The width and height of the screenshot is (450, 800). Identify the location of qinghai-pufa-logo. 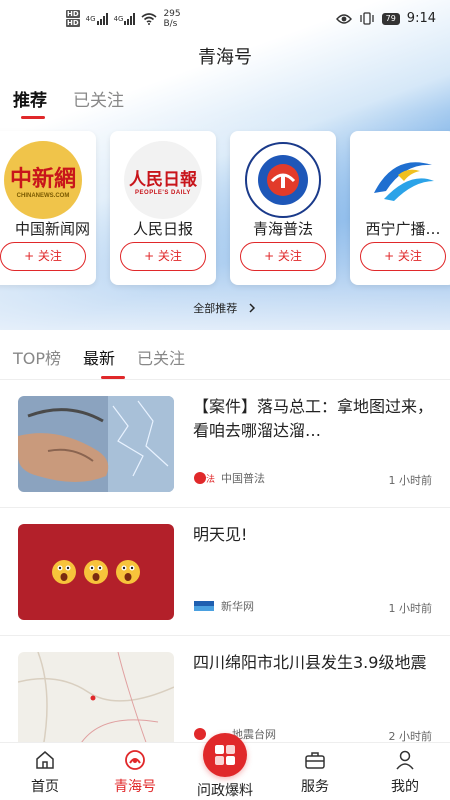
(283, 180).